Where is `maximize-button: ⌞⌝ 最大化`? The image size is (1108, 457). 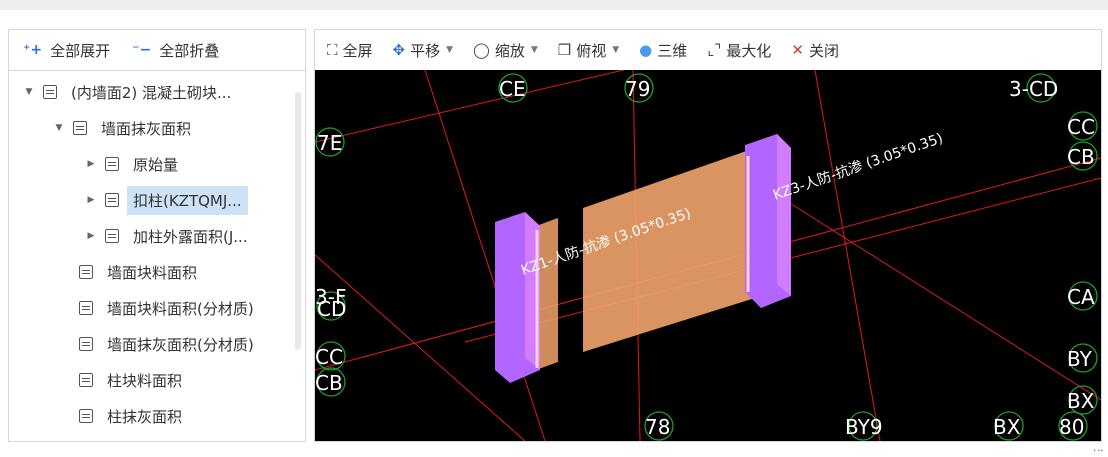
maximize-button: ⌞⌝ 最大化 is located at coordinates (739, 50).